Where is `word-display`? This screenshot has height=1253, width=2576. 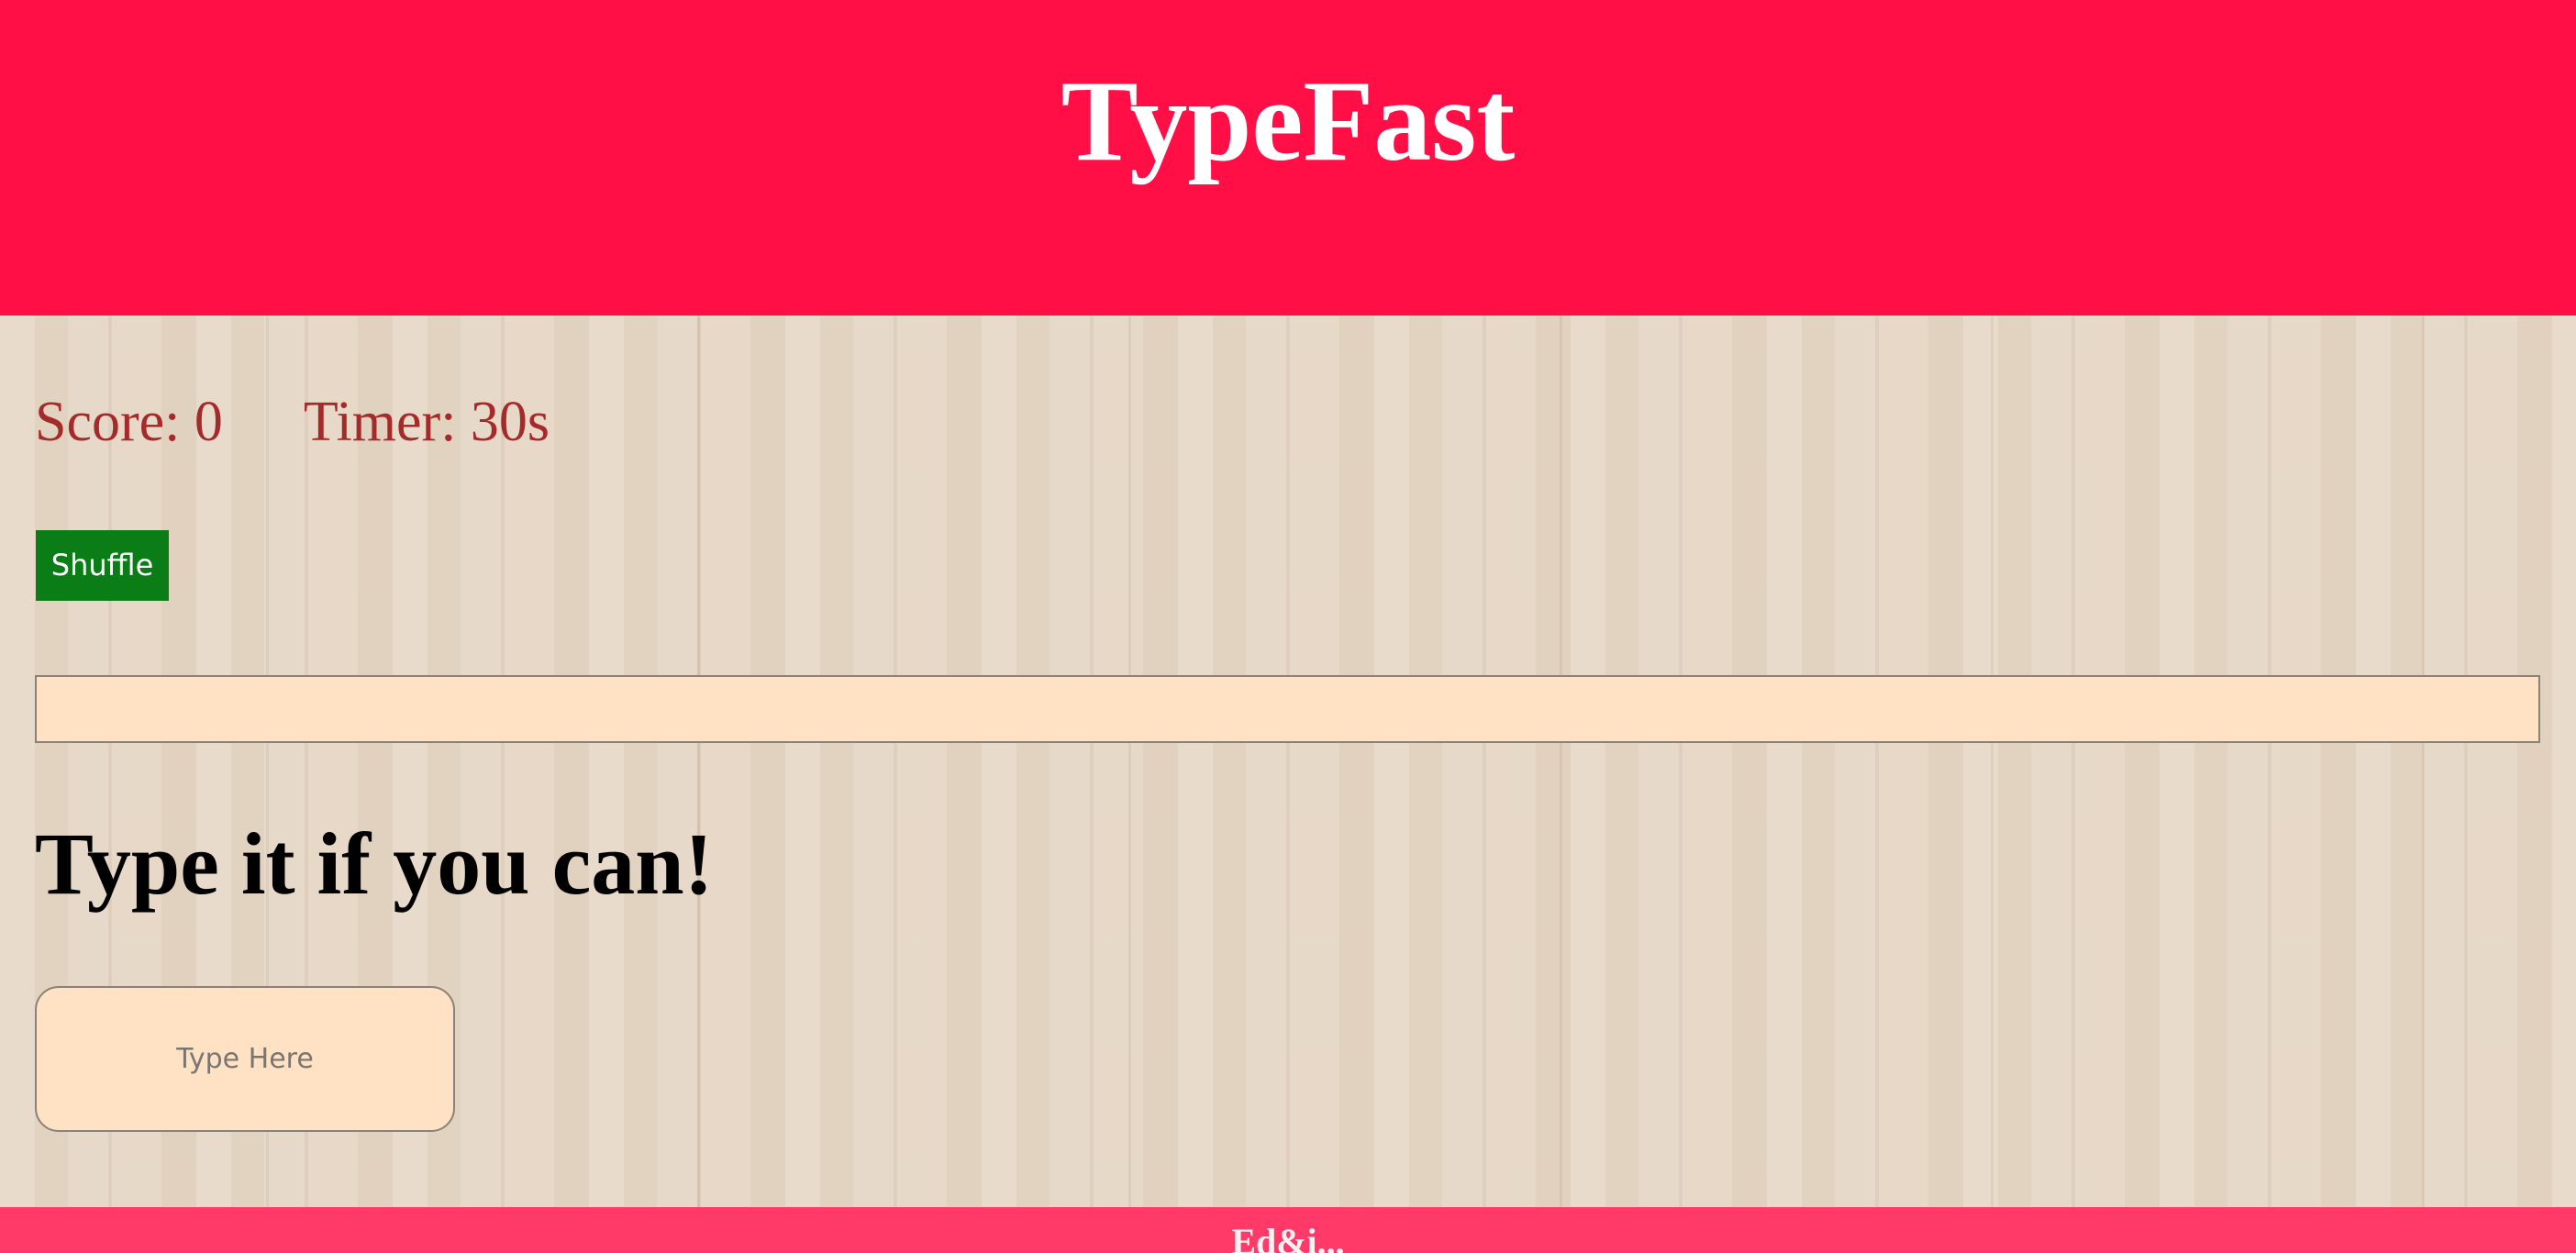
word-display is located at coordinates (1287, 709).